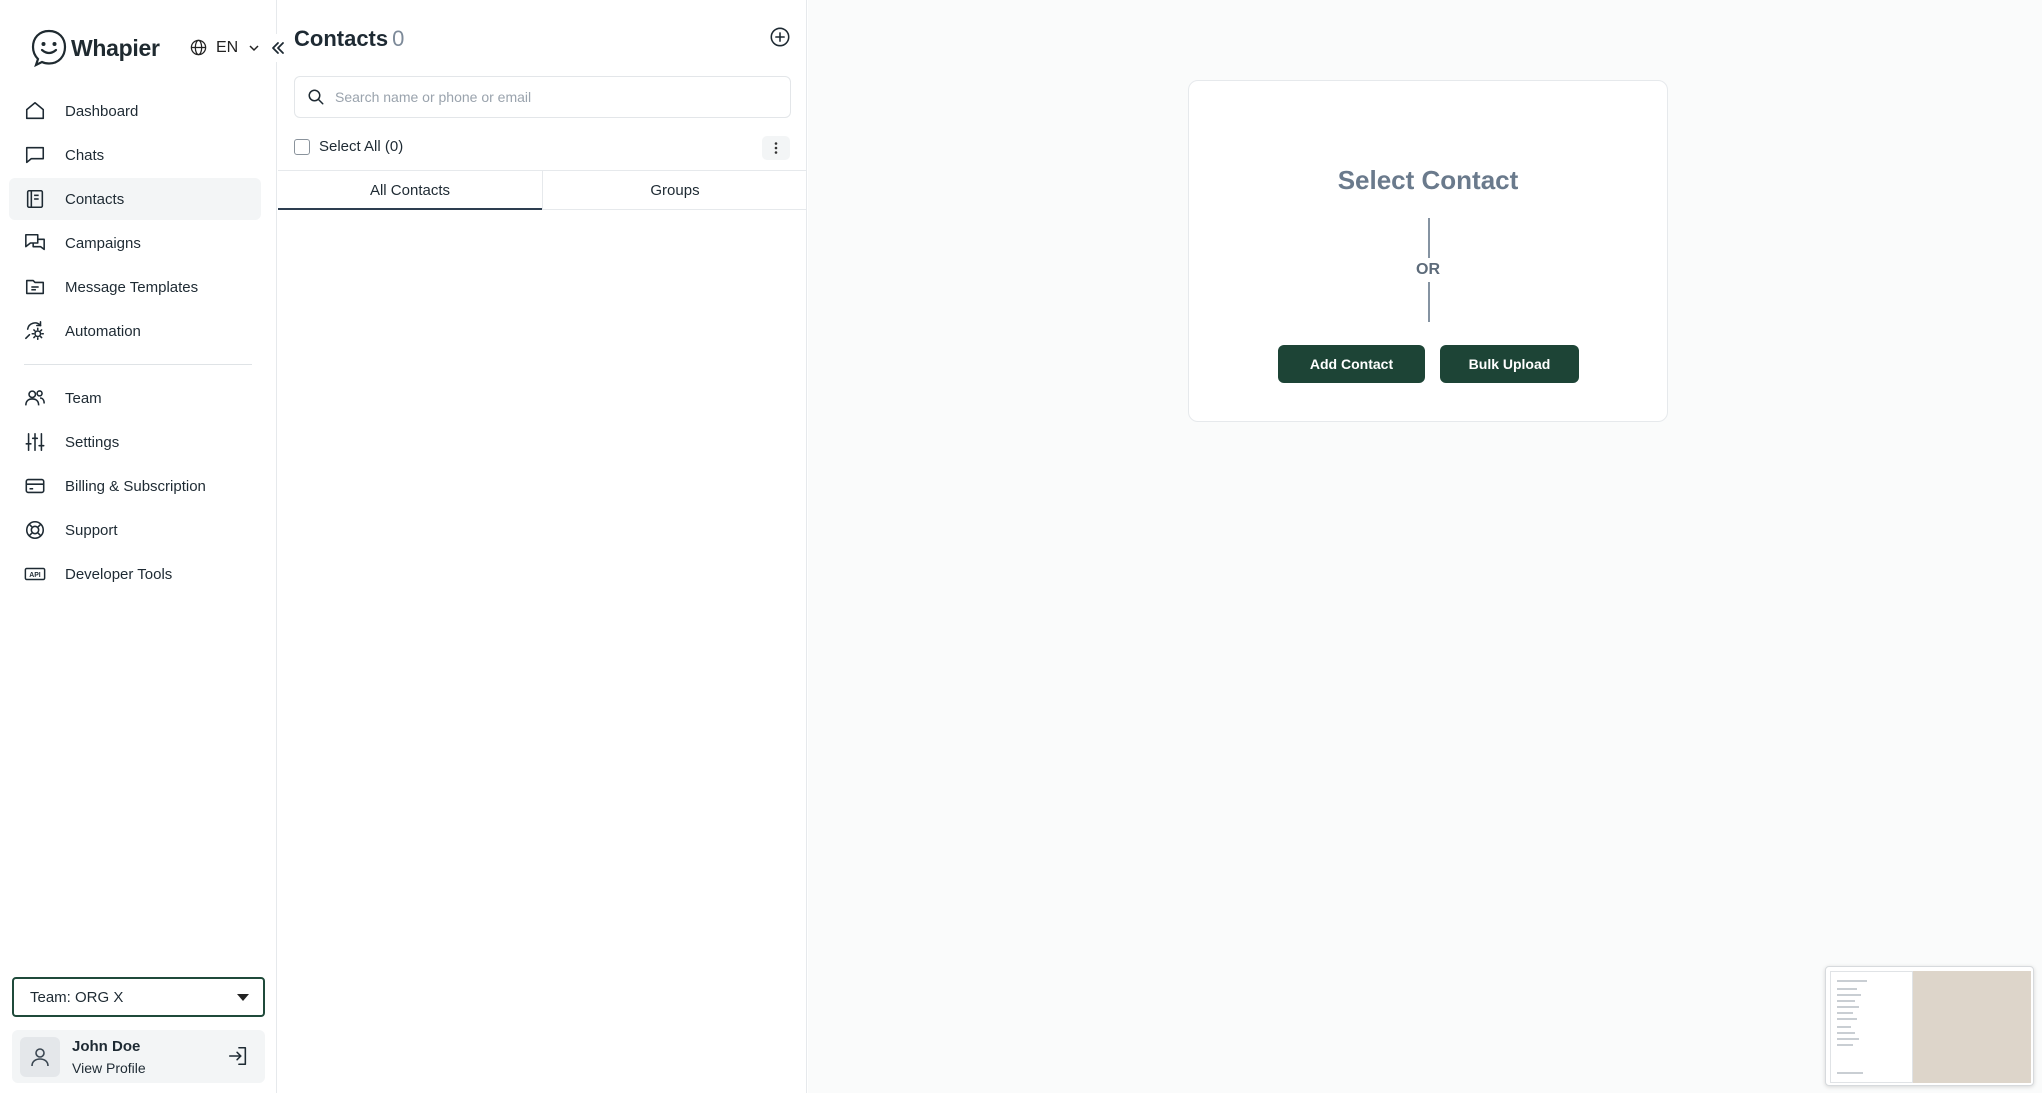 Image resolution: width=2042 pixels, height=1093 pixels. I want to click on brand-logo: Whapier, so click(94, 48).